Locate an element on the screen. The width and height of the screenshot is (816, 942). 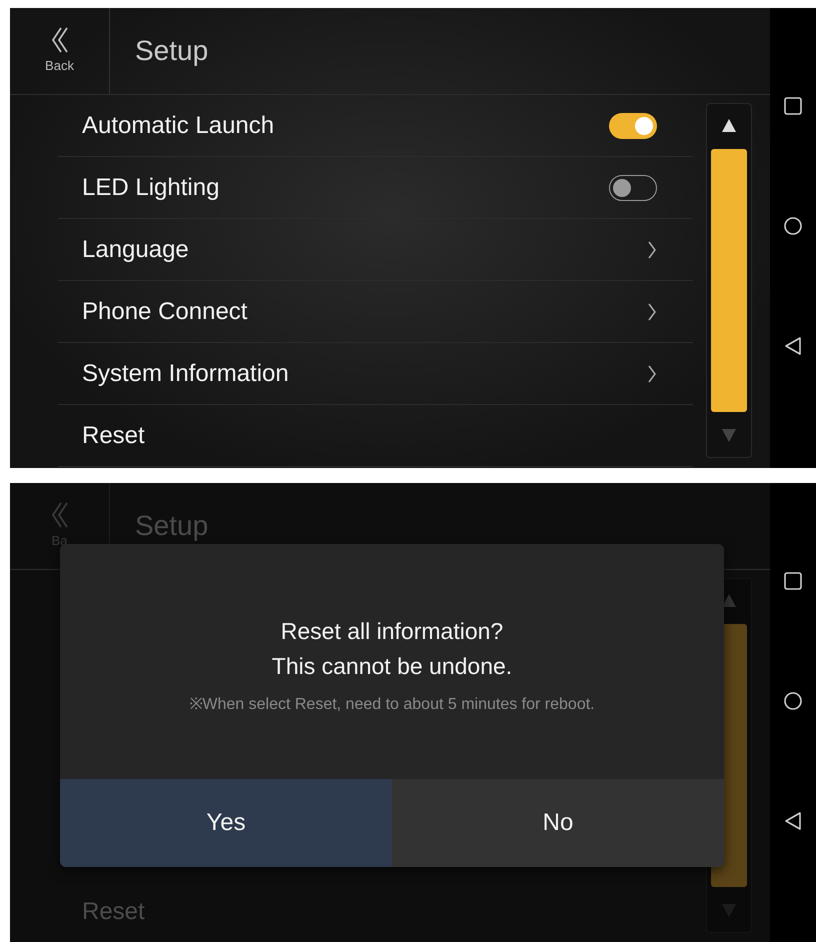
setting-row: Phone Connect is located at coordinates (375, 312).